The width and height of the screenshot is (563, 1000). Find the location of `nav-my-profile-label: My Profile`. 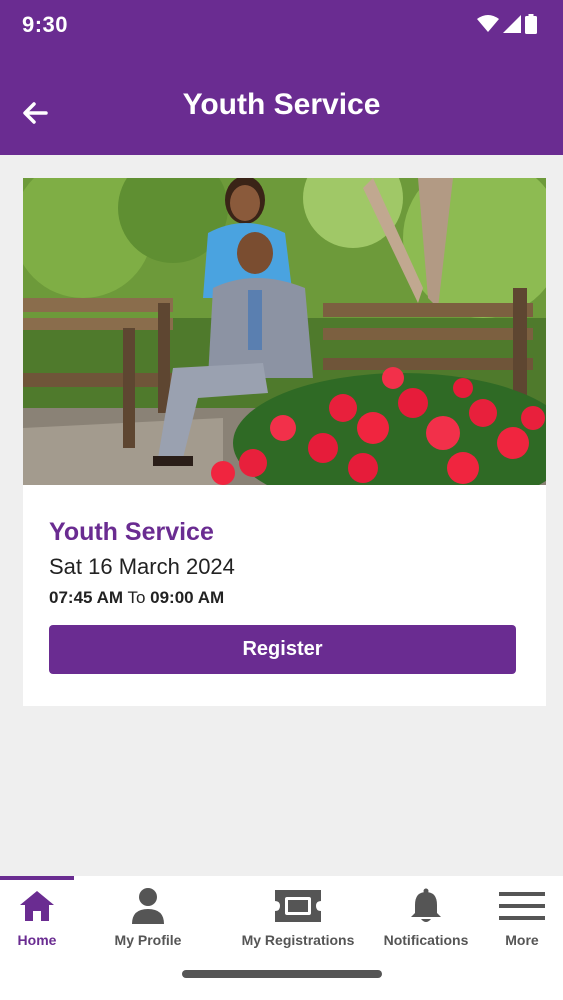

nav-my-profile-label: My Profile is located at coordinates (148, 940).